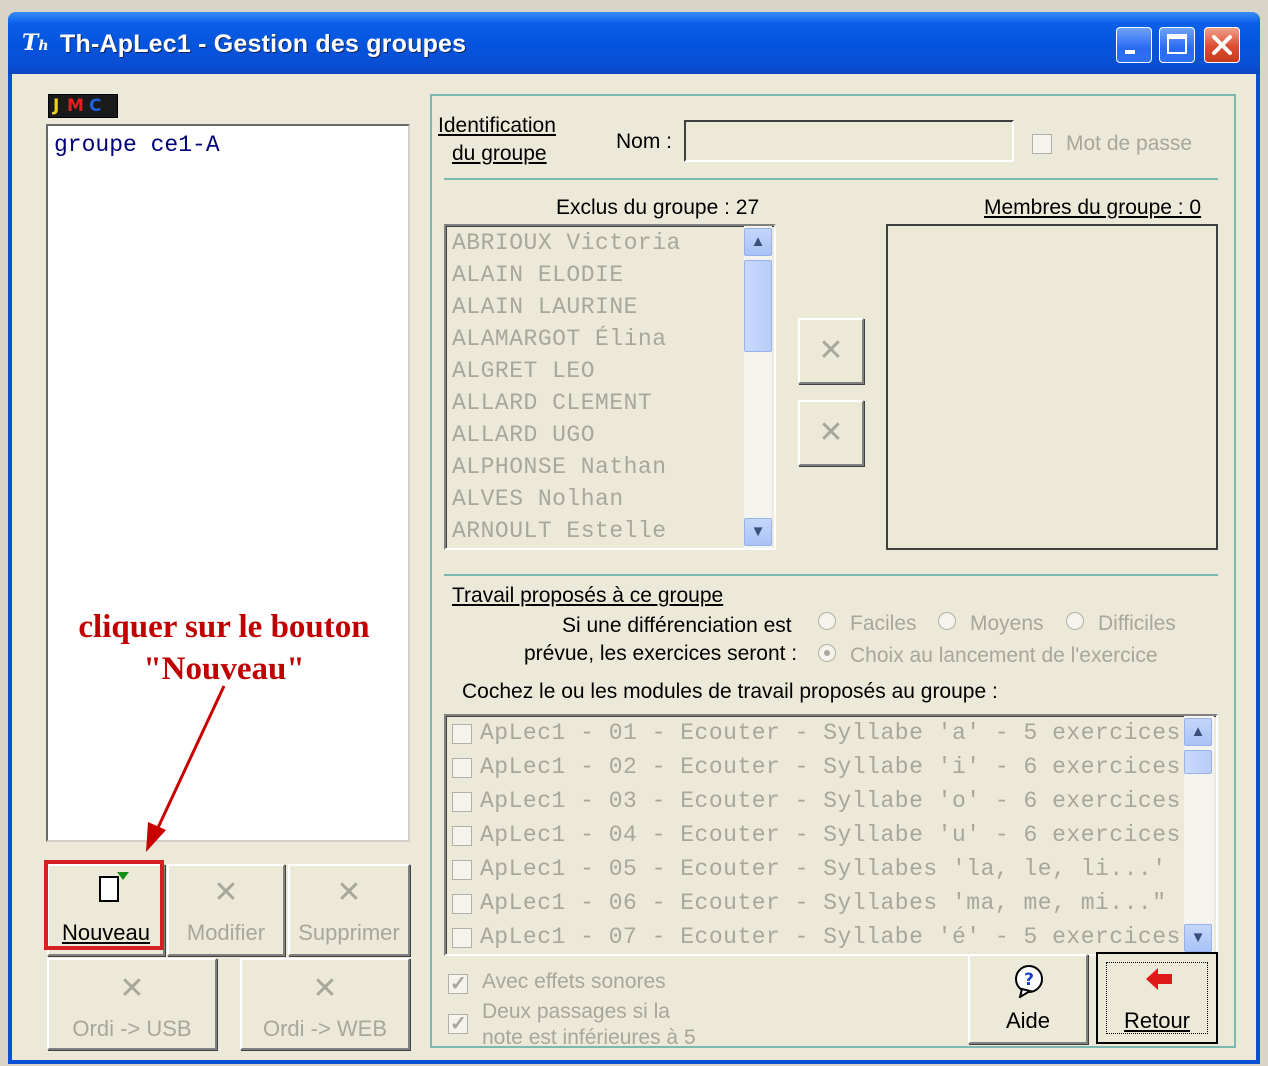 Image resolution: width=1268 pixels, height=1066 pixels. I want to click on maximize-icon, so click(1177, 44).